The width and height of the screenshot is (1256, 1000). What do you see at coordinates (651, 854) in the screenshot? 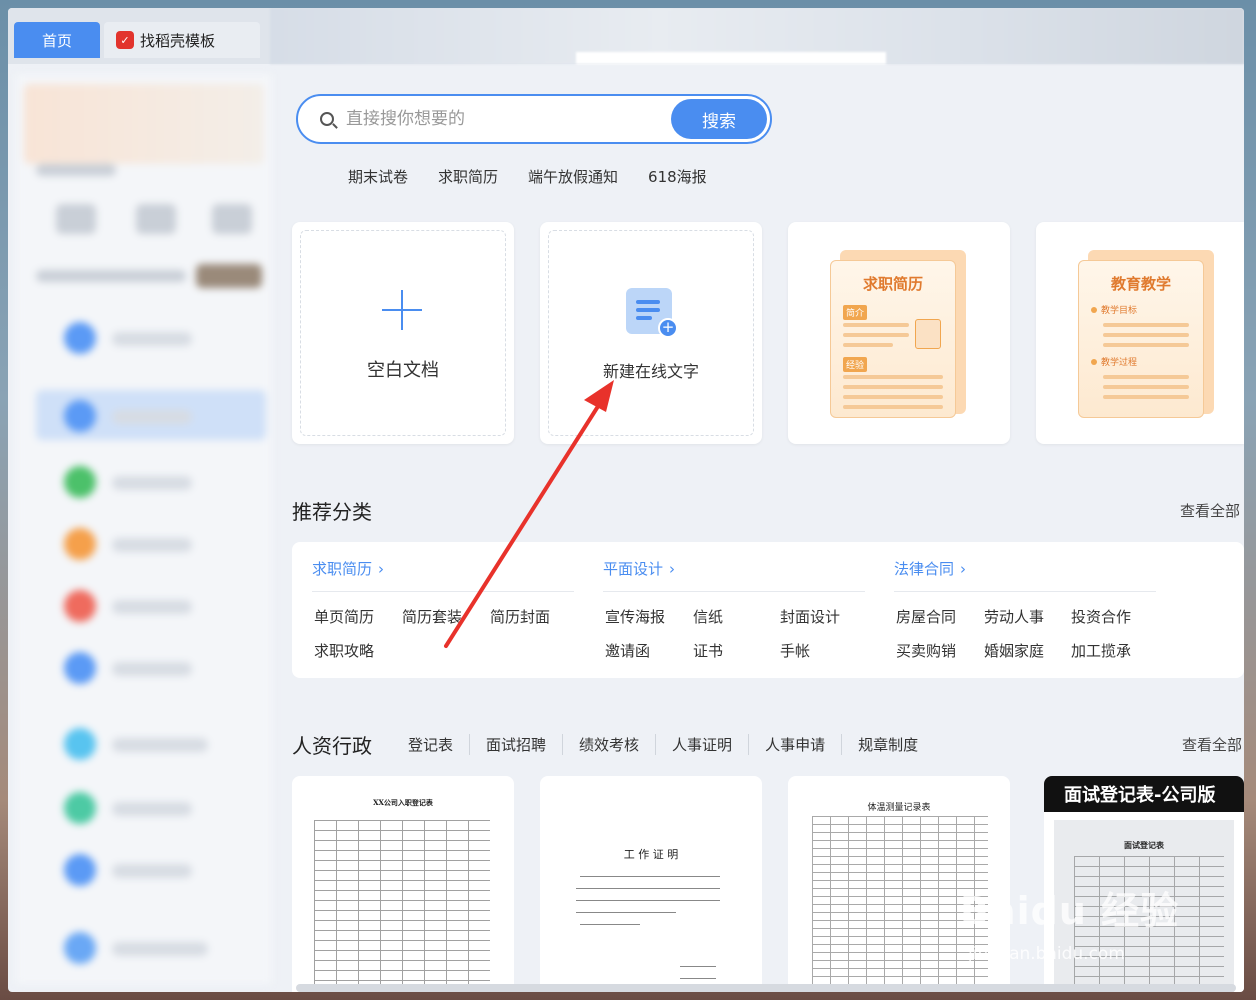
I see `doc-title: 工 作 证 明` at bounding box center [651, 854].